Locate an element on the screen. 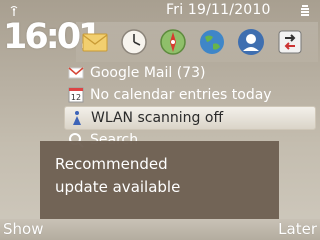  wlan-icon is located at coordinates (77, 118).